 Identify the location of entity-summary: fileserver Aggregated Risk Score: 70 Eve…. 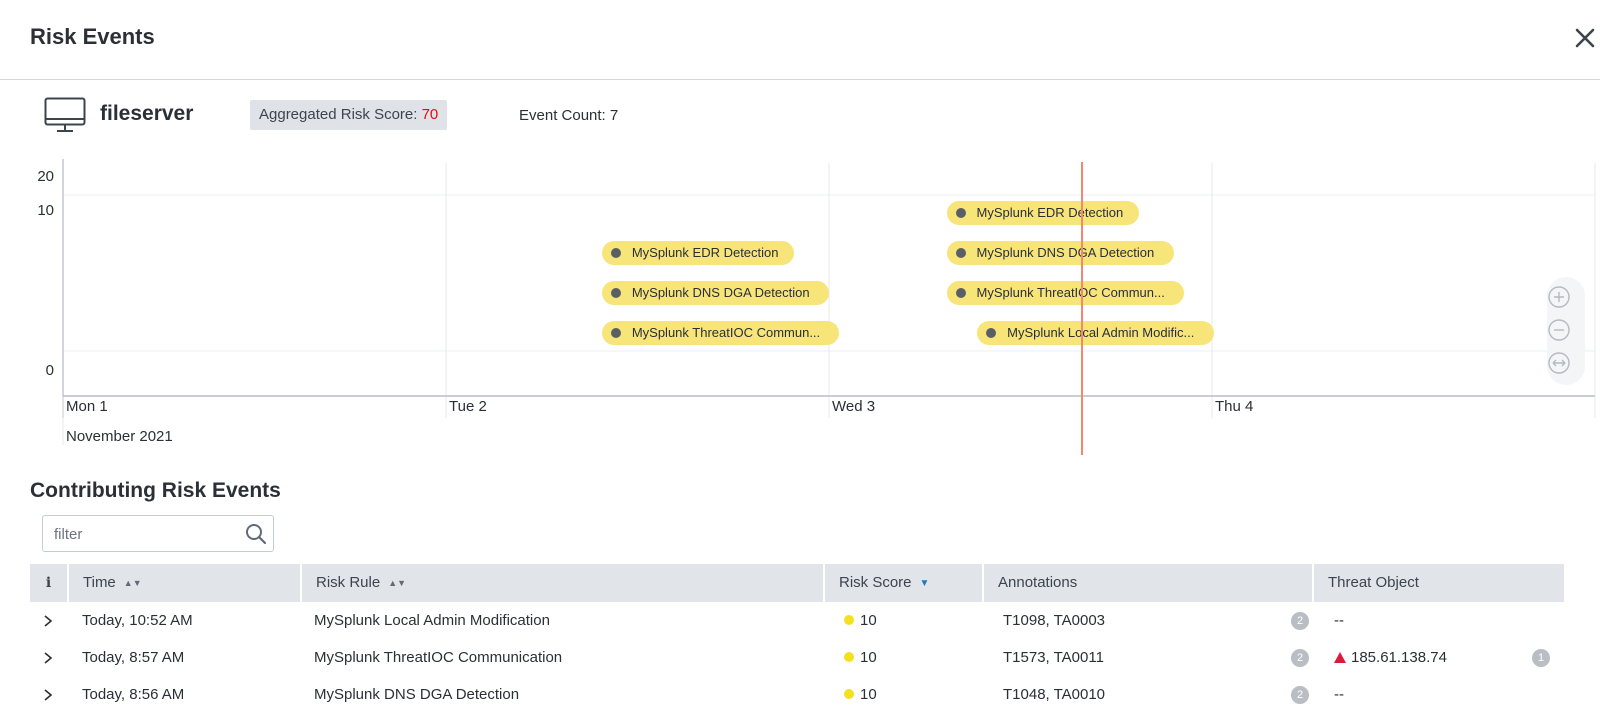
(800, 115).